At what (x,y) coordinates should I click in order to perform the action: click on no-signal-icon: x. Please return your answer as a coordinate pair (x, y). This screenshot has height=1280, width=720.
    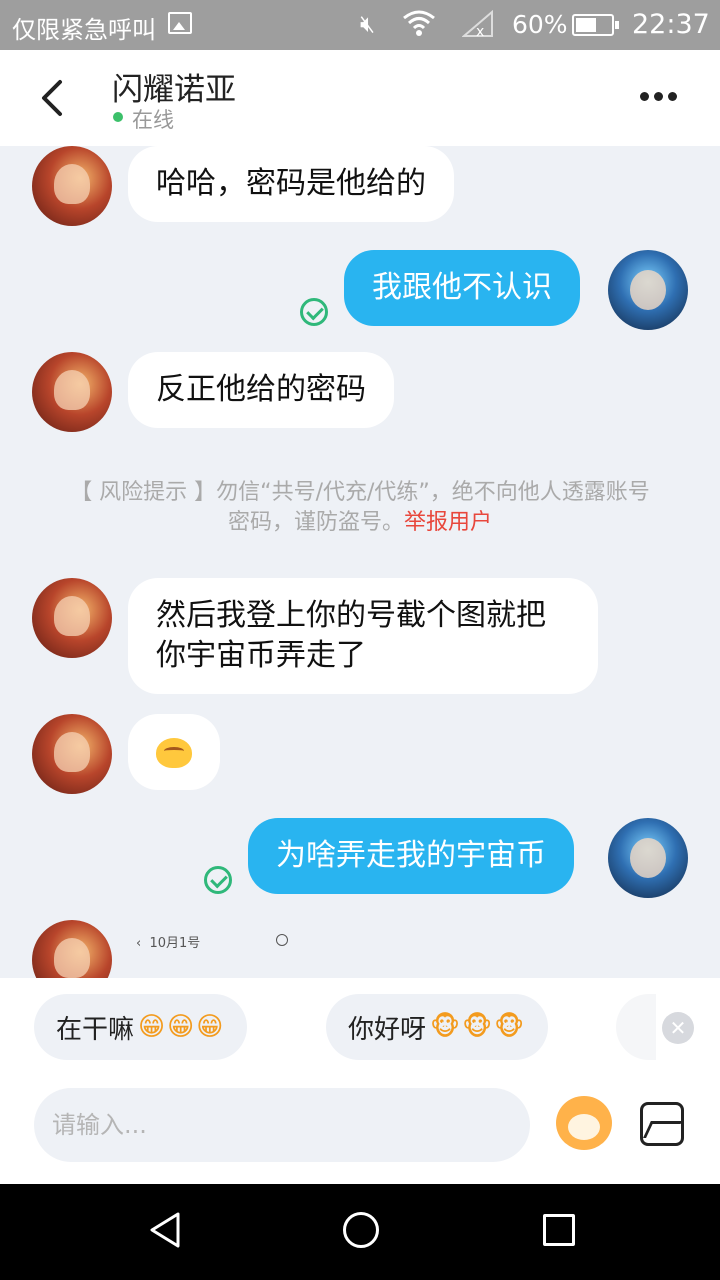
    Looking at the image, I should click on (477, 24).